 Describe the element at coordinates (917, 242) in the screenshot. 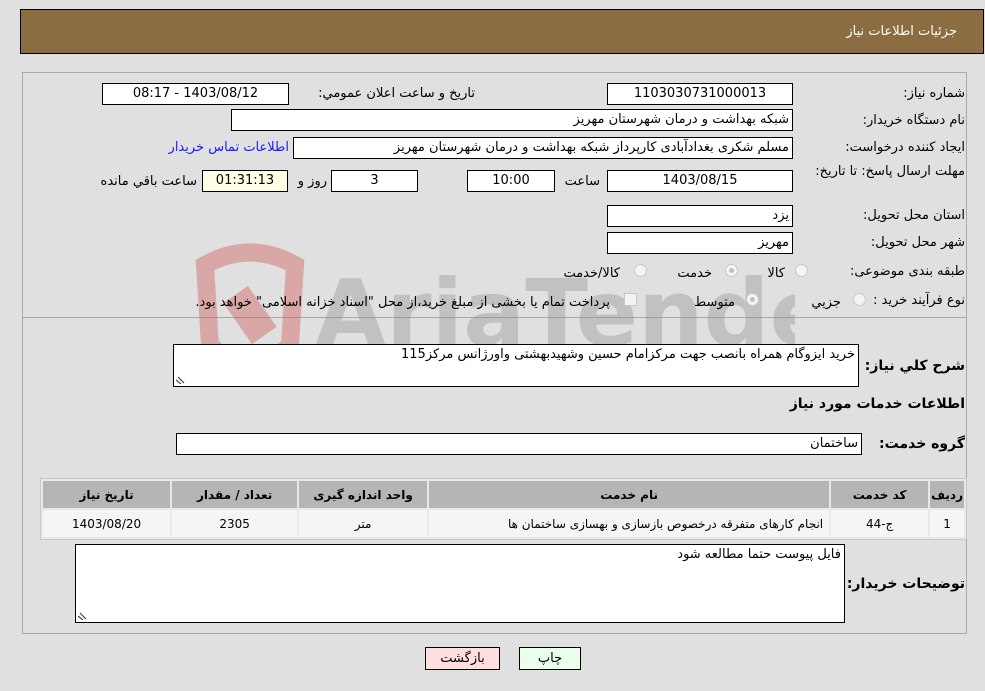

I see `city-label: شهر محل تحویل:` at that location.